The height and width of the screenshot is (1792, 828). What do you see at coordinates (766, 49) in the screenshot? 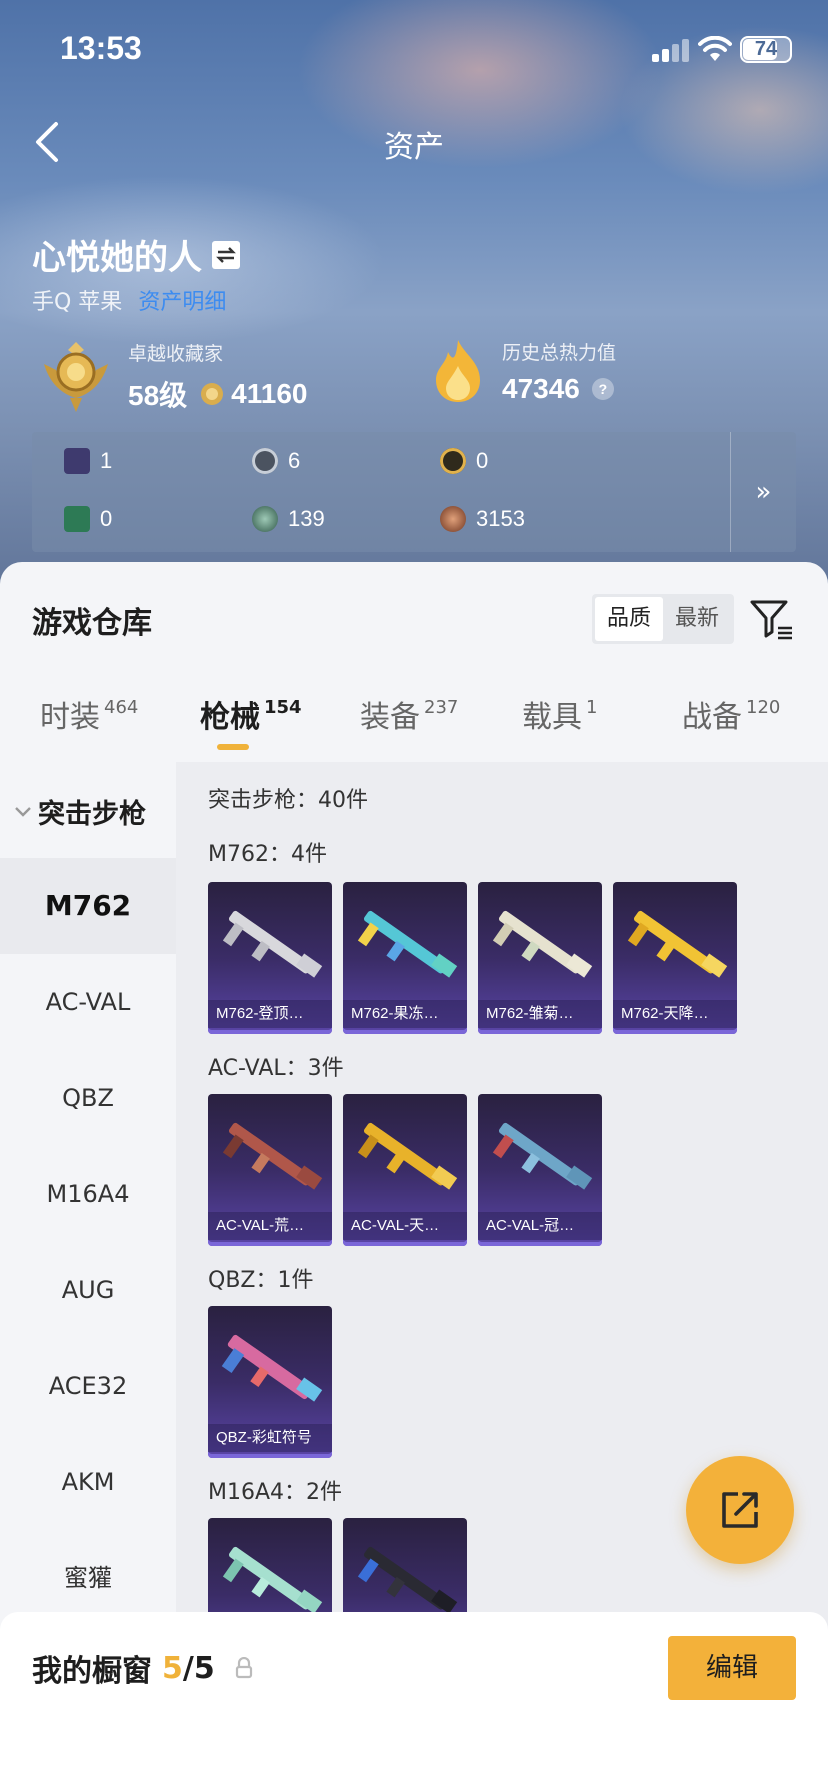
I see `battery-level: 74` at bounding box center [766, 49].